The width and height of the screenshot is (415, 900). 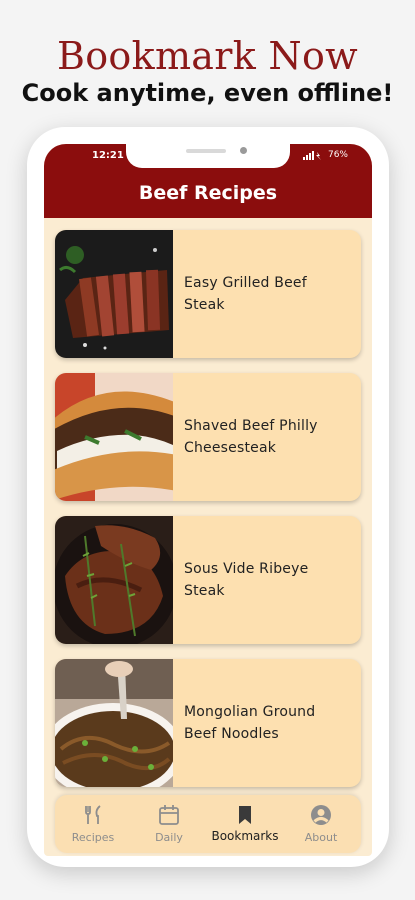 I want to click on nav-about: About, so click(x=321, y=824).